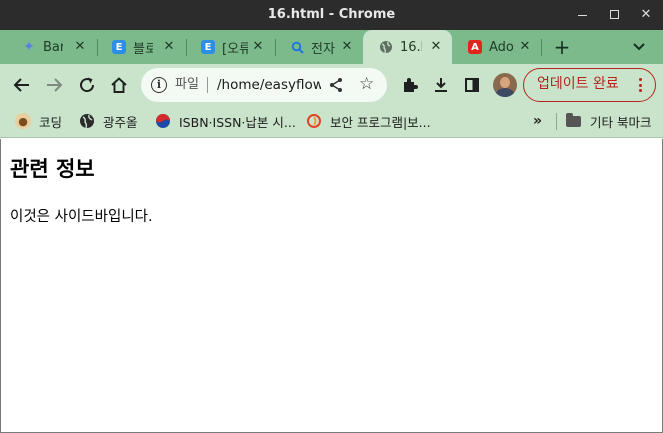 Image resolution: width=663 pixels, height=433 pixels. I want to click on tab-adobe: A Adobe ✕, so click(496, 47).